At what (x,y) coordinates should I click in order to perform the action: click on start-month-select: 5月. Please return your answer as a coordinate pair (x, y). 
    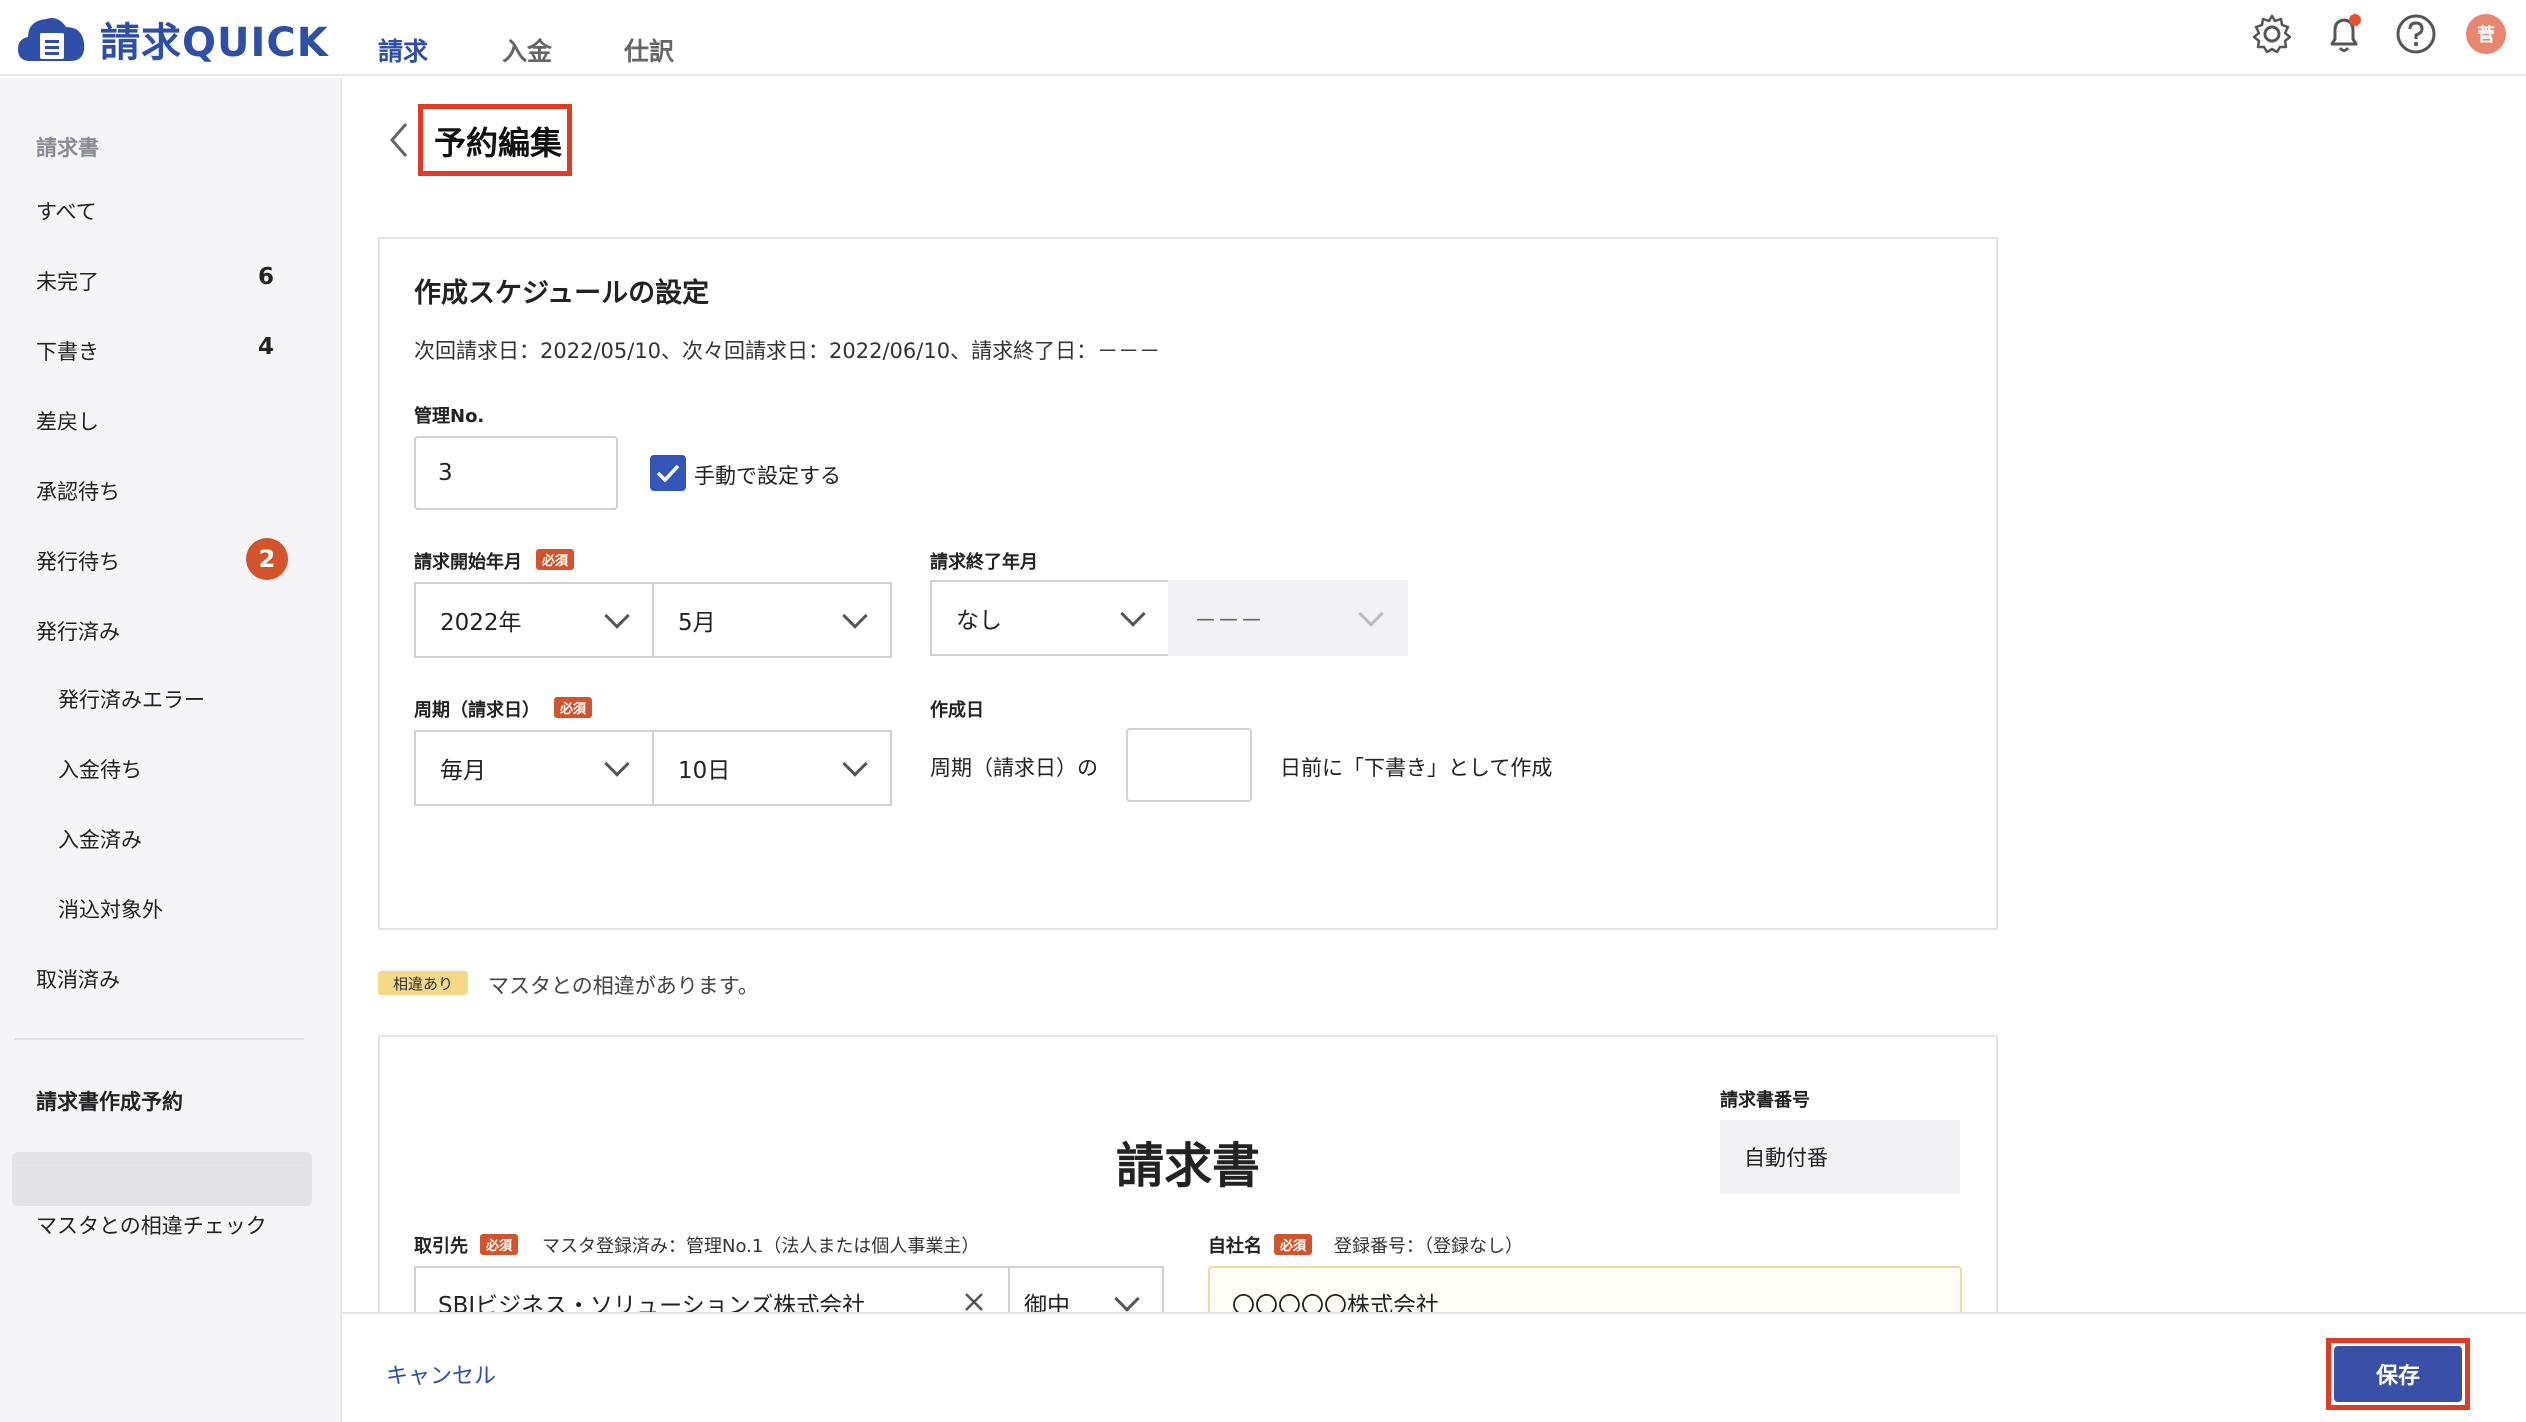
    Looking at the image, I should click on (772, 620).